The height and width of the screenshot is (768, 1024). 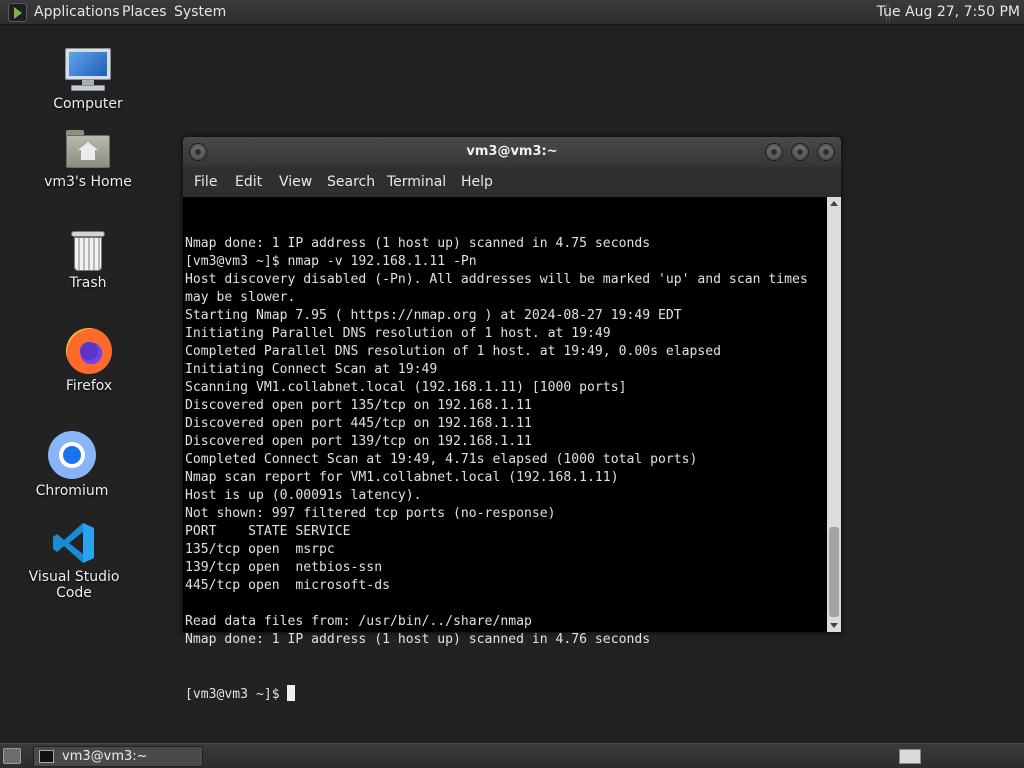 I want to click on desktop-icon-vscode: Visual Studio Code, so click(x=74, y=561).